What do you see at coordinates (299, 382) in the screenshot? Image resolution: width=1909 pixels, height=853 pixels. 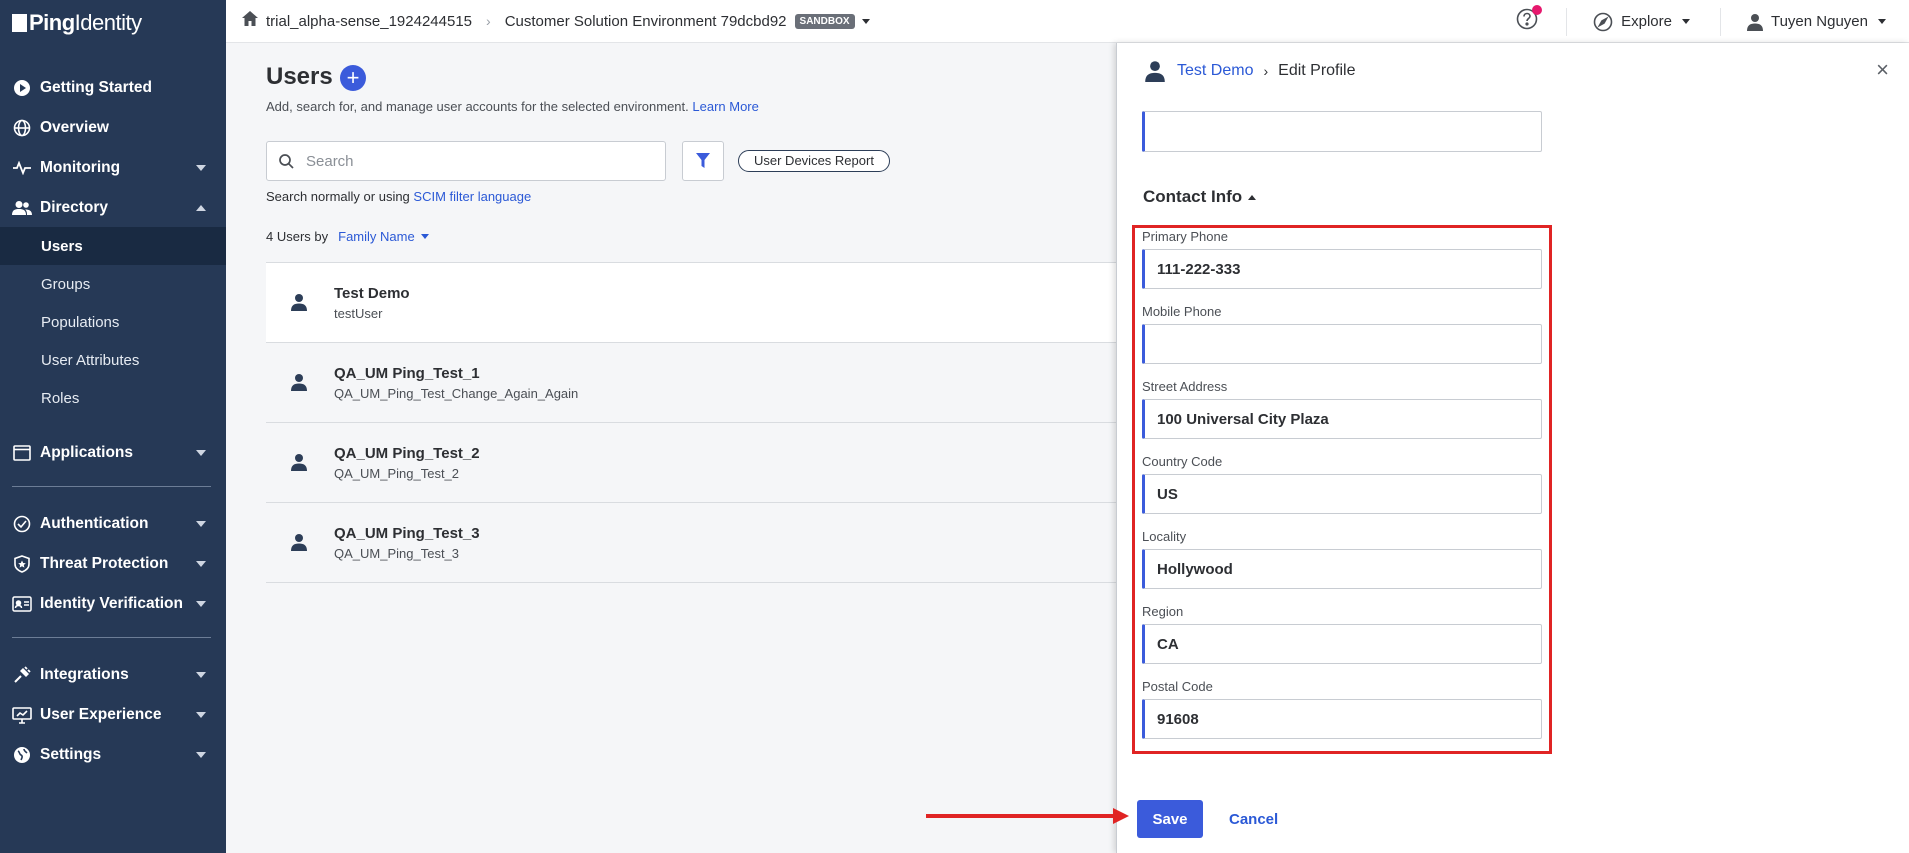 I see `user-avatar-icon` at bounding box center [299, 382].